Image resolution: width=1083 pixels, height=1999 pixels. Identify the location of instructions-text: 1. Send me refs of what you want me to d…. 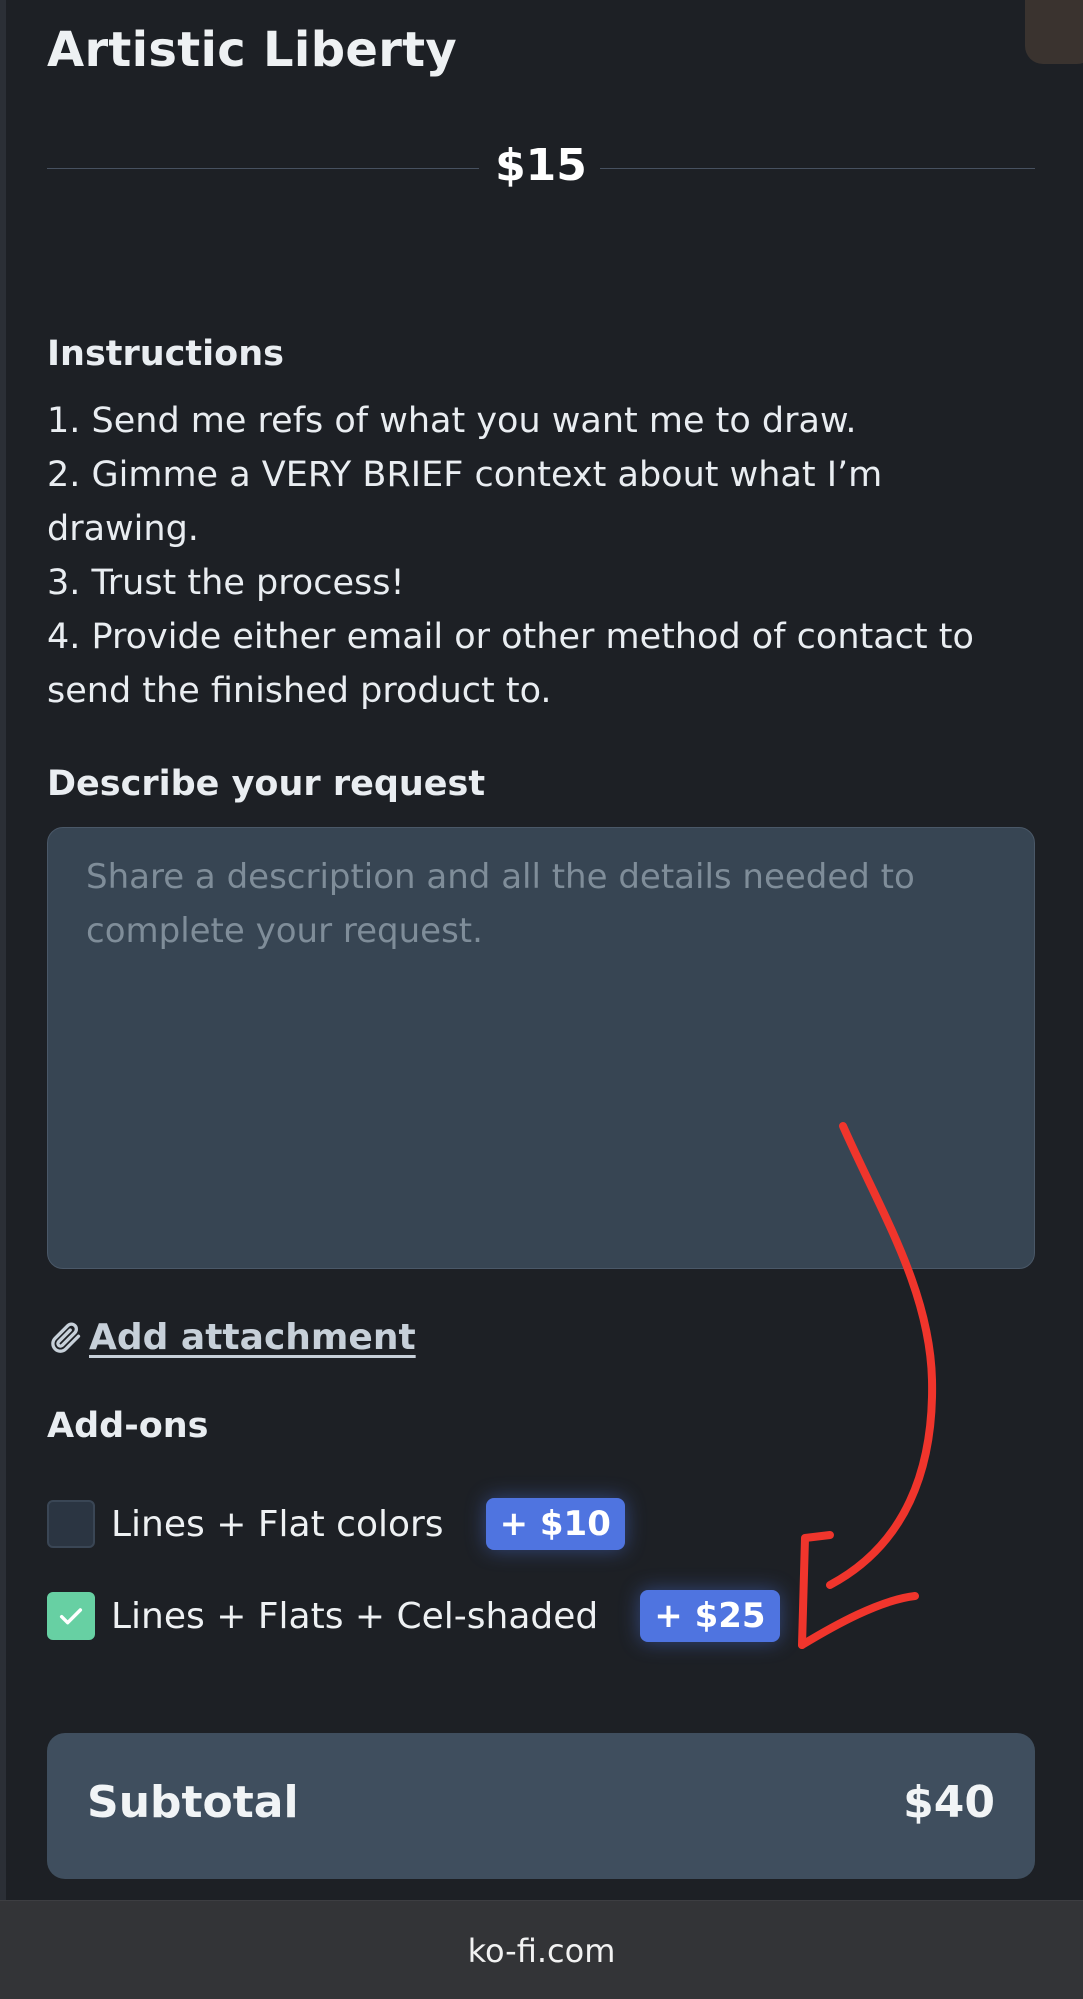
(547, 556).